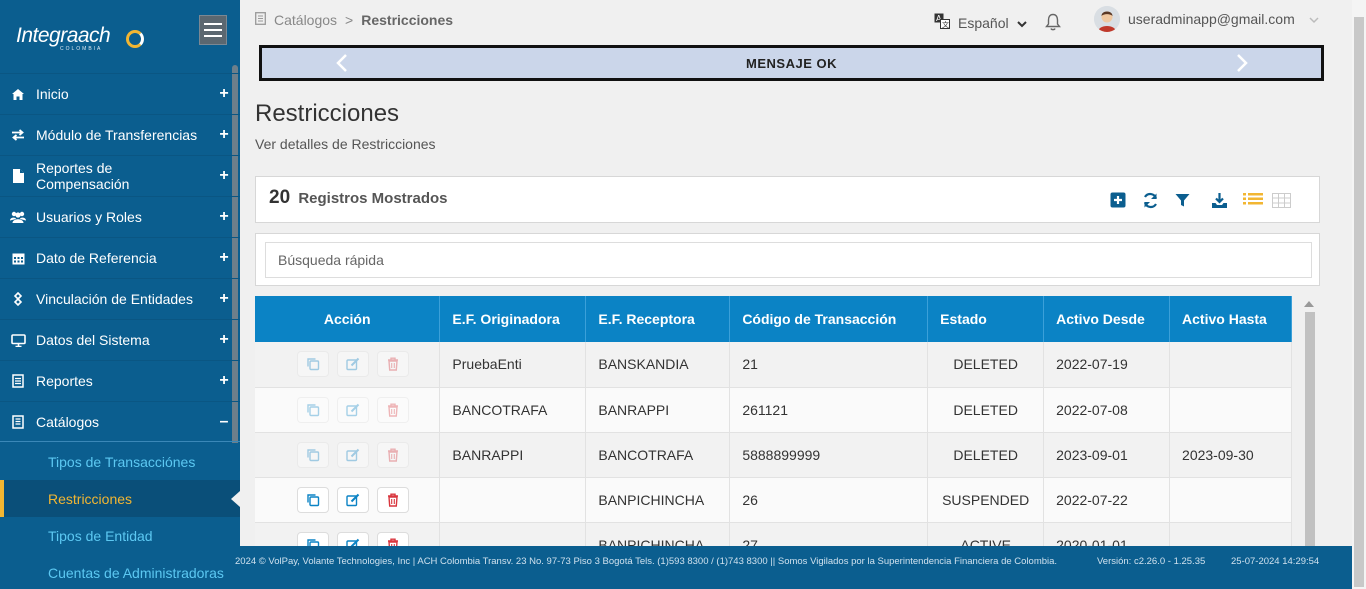  What do you see at coordinates (658, 455) in the screenshot?
I see `cell-receptora: BANCOTRAFA` at bounding box center [658, 455].